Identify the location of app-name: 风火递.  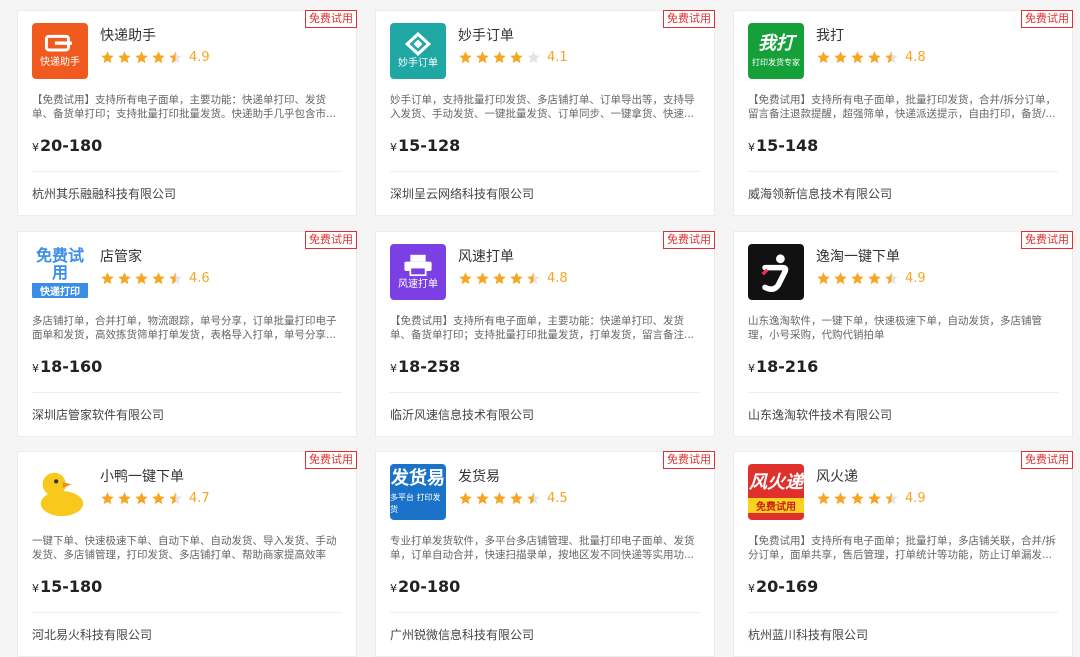
(837, 476).